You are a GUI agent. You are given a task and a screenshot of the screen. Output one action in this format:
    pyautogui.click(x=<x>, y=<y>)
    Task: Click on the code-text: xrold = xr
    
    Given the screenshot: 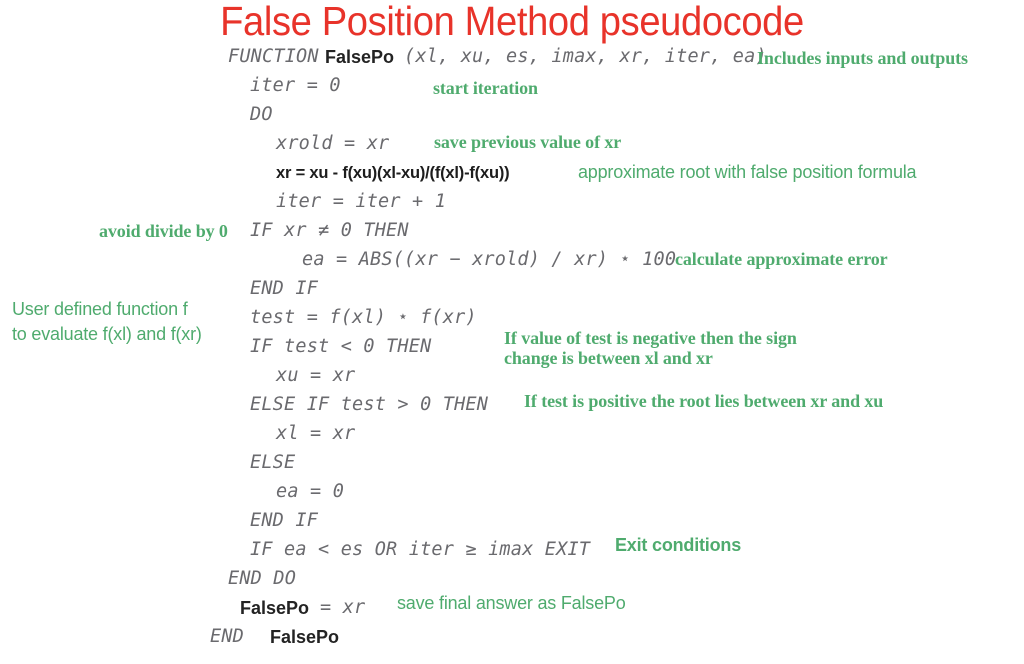 What is the action you would take?
    pyautogui.click(x=333, y=143)
    